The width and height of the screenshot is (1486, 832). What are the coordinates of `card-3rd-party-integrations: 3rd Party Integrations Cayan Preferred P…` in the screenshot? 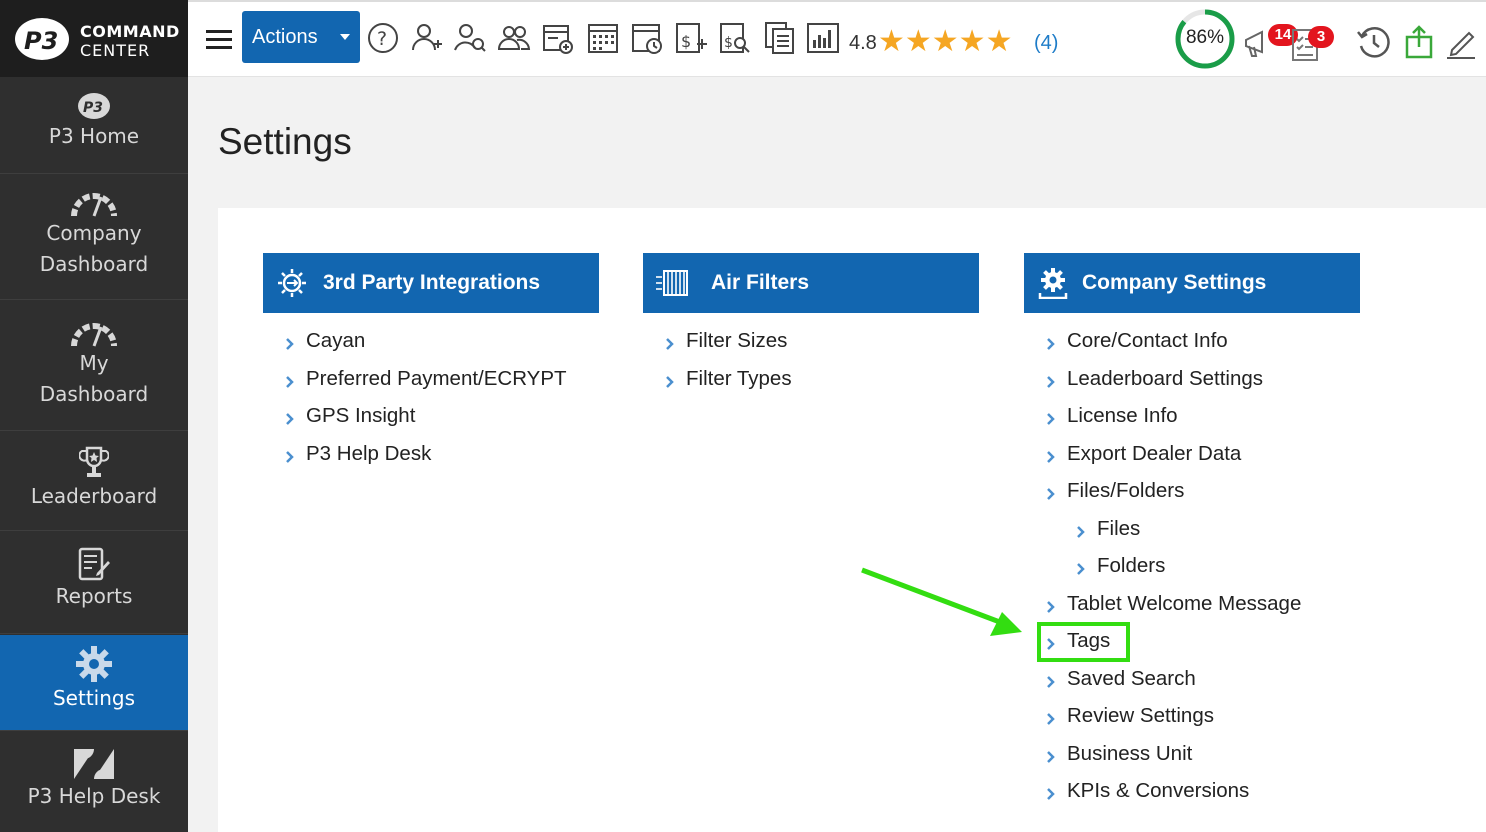 It's located at (431, 364).